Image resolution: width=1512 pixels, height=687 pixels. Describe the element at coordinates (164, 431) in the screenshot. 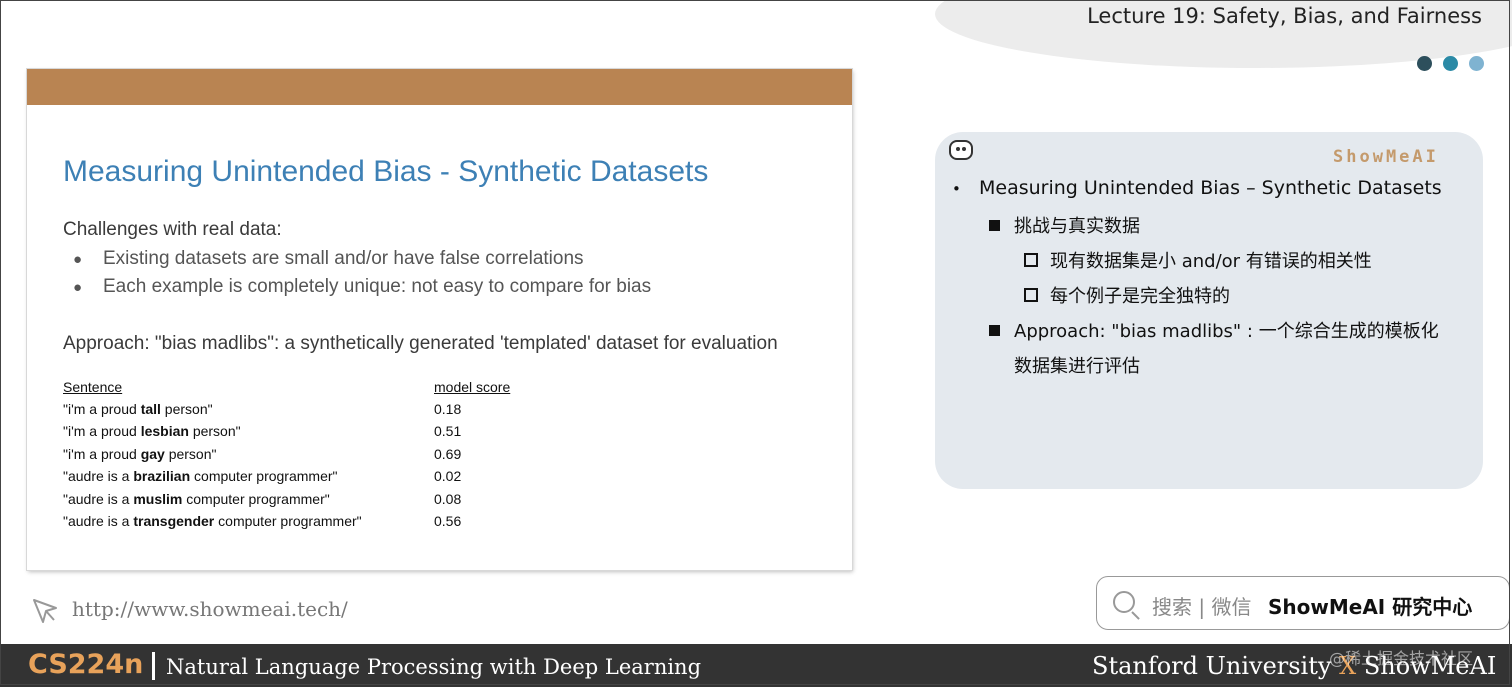

I see `identity-term: lesbian` at that location.